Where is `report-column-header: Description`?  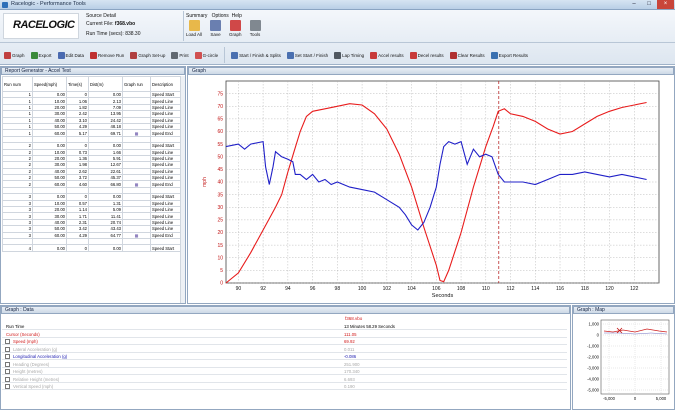
report-column-header: Description is located at coordinates (166, 84).